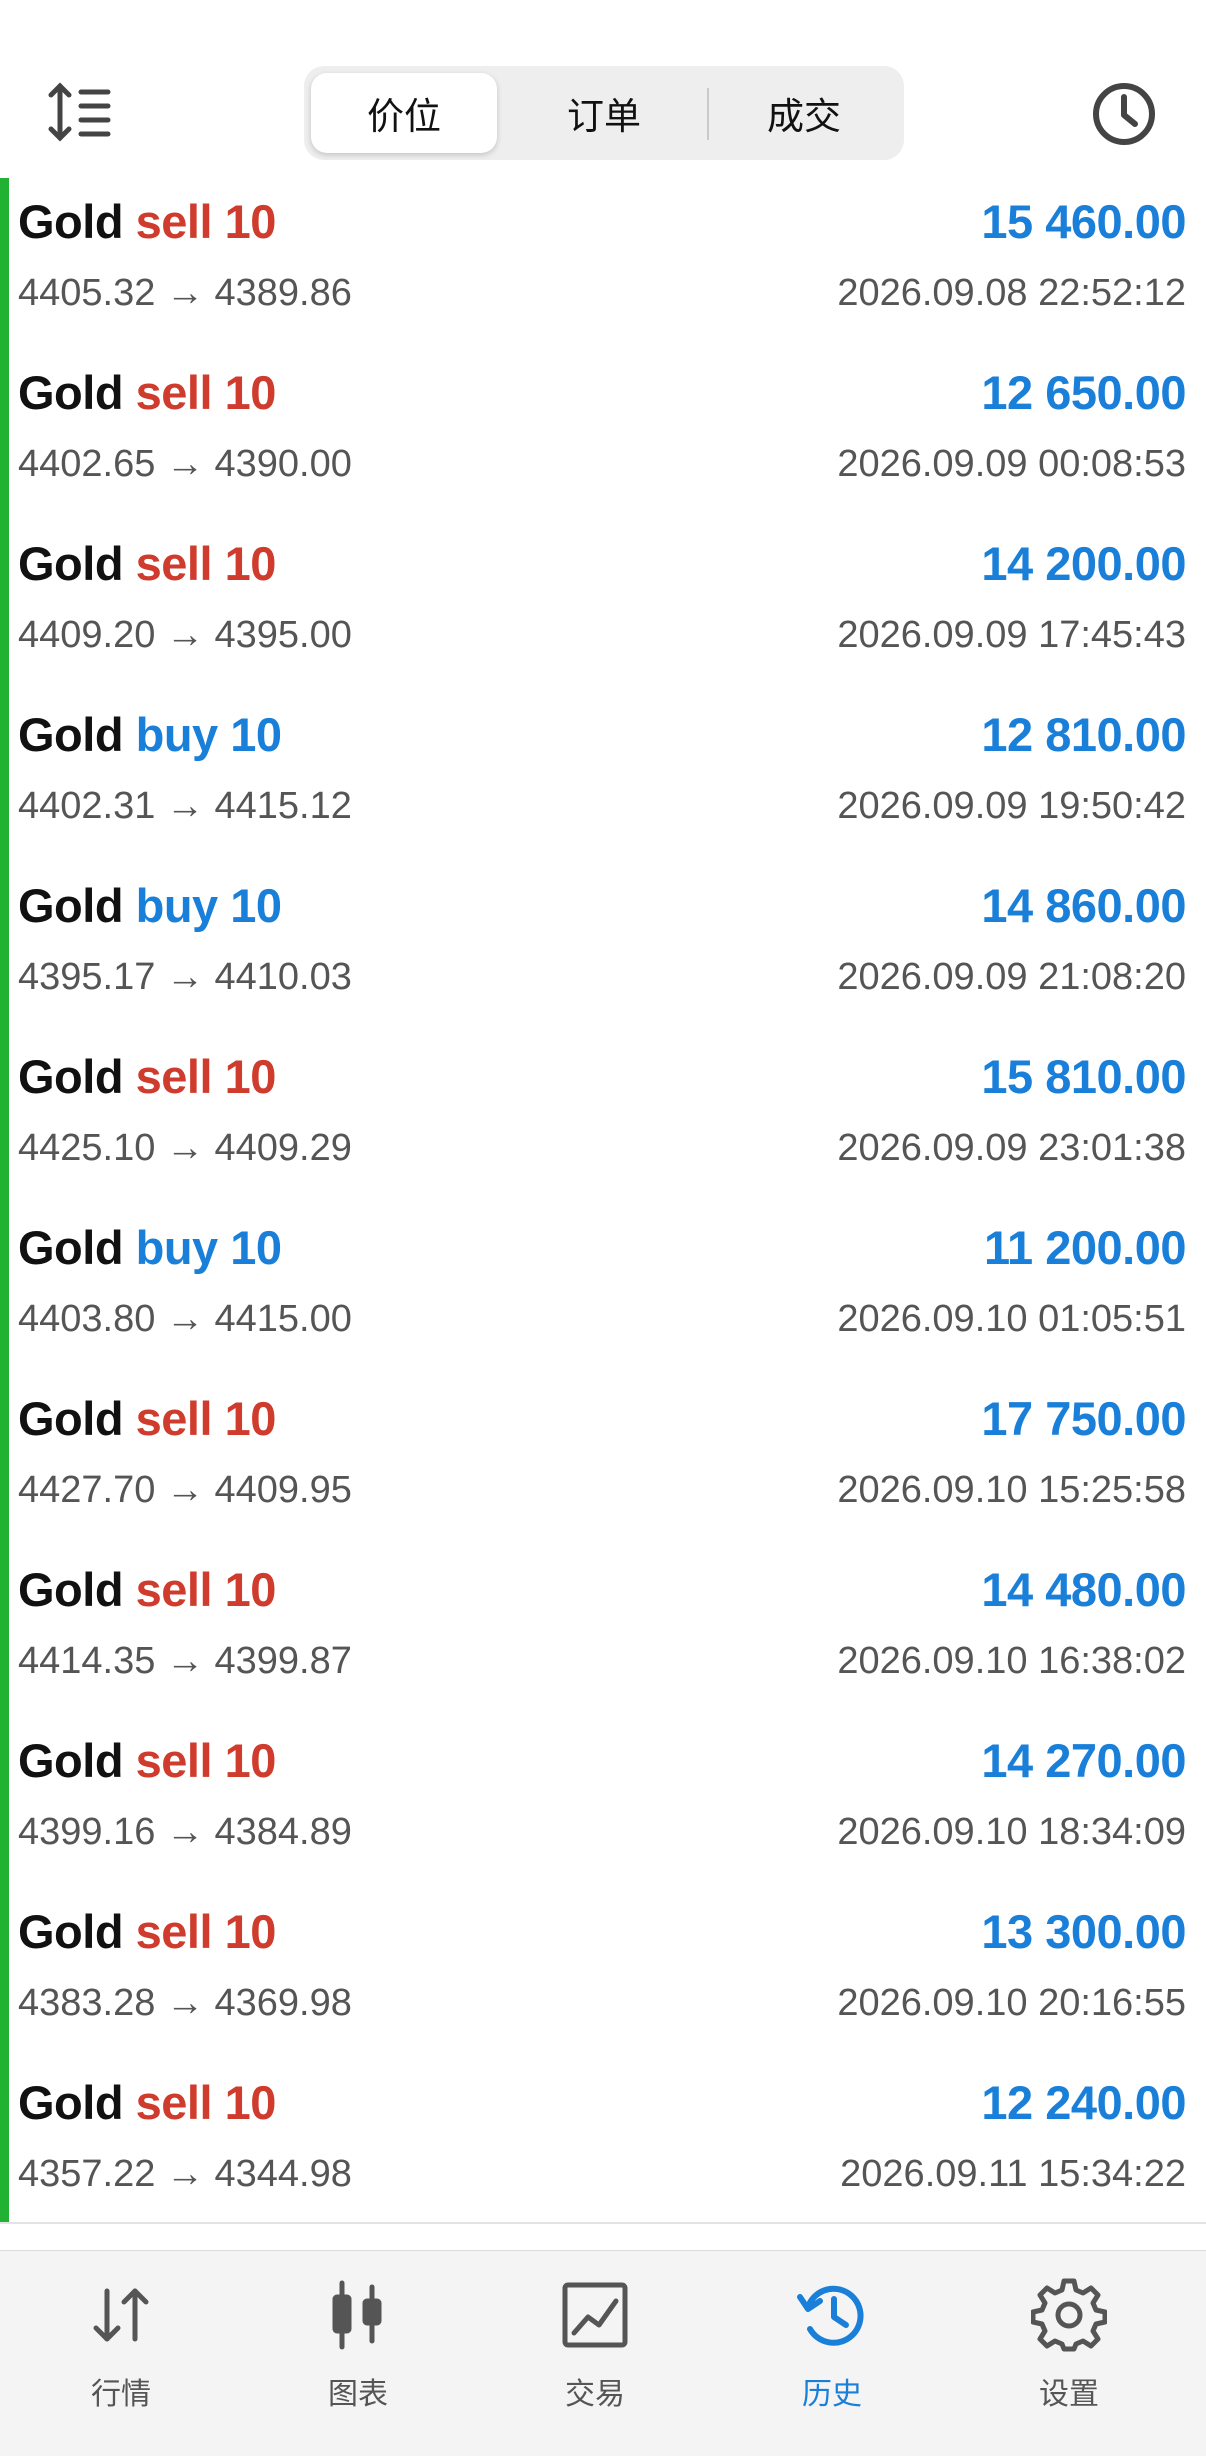 This screenshot has height=2456, width=1206. What do you see at coordinates (185, 2003) in the screenshot?
I see `trade-prices: 4383.28 → 4369.98` at bounding box center [185, 2003].